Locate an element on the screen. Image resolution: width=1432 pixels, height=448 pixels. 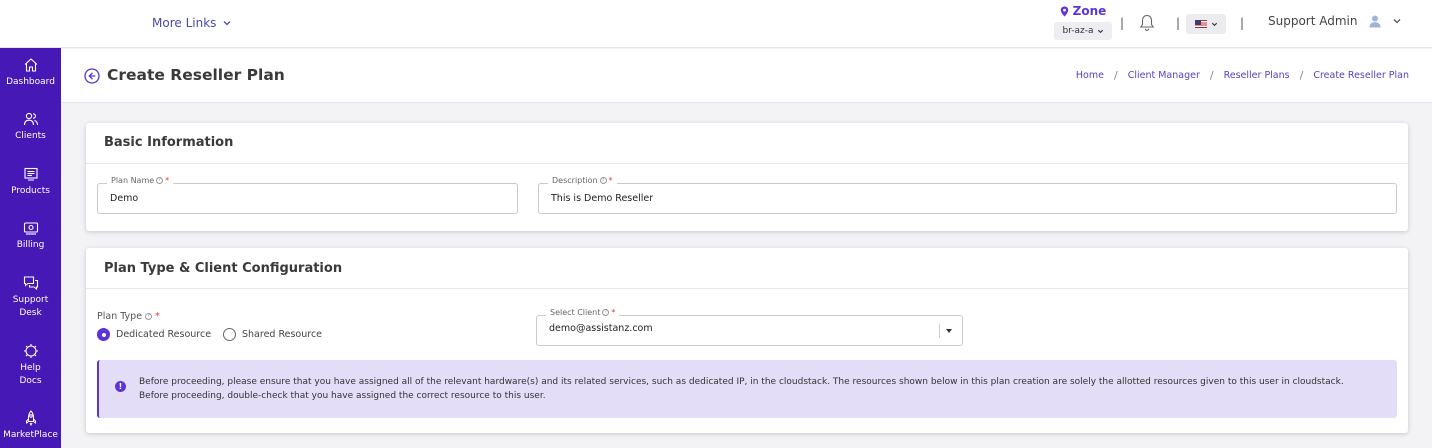
home-icon is located at coordinates (30, 65).